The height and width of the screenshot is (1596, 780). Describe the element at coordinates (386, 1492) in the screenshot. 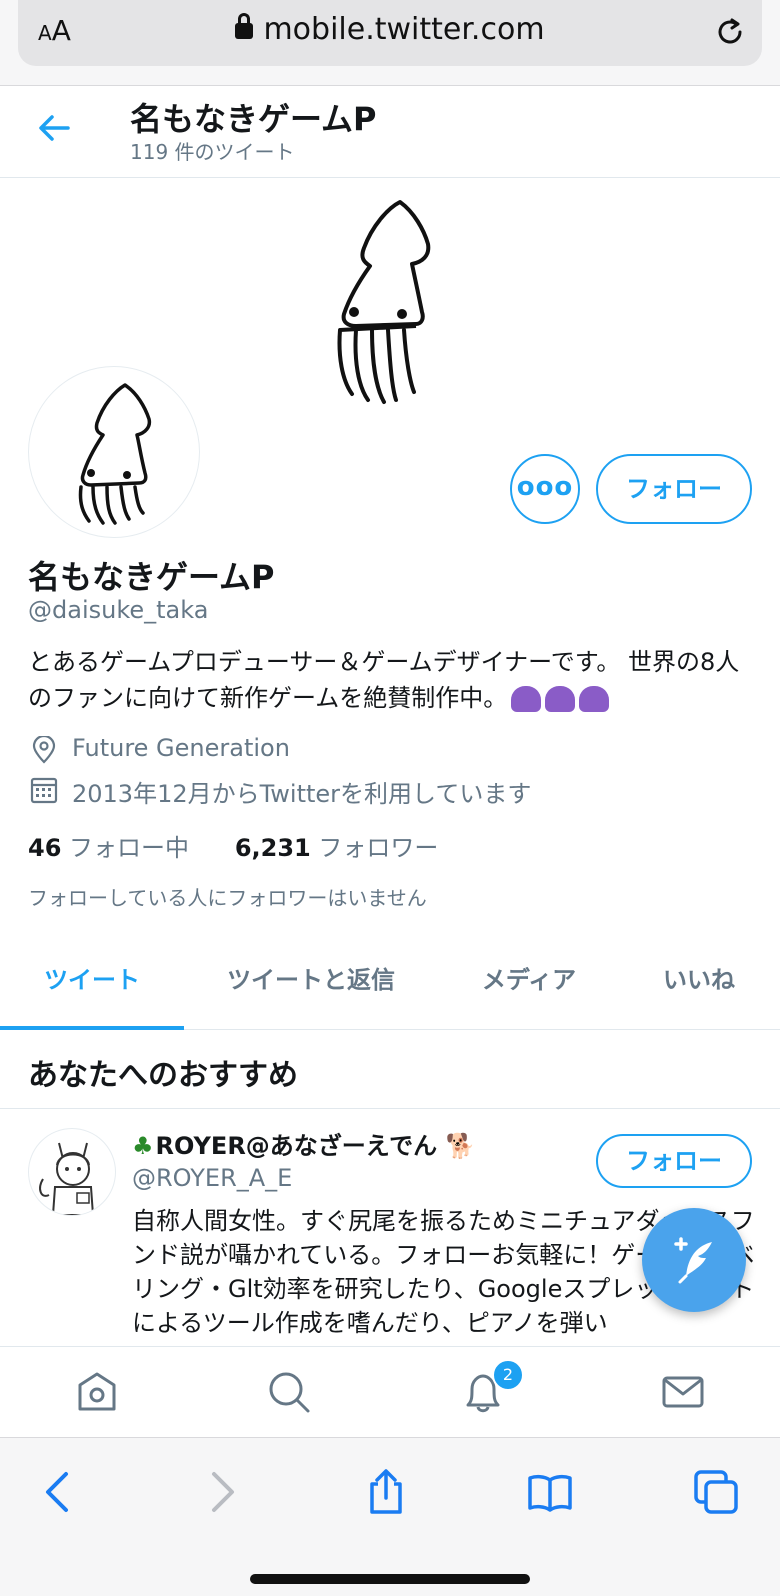

I see `share-icon` at that location.